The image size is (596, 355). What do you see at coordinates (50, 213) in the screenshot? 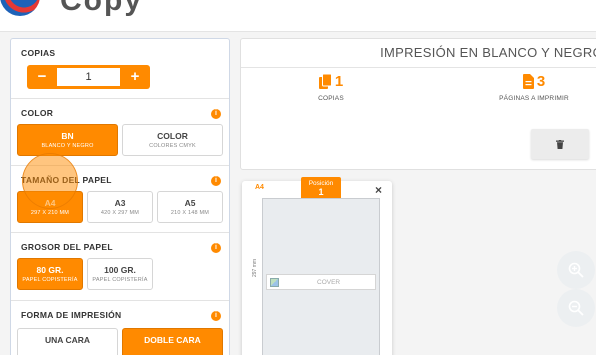
I see `option-sublabel: 297 X 210 MM` at bounding box center [50, 213].